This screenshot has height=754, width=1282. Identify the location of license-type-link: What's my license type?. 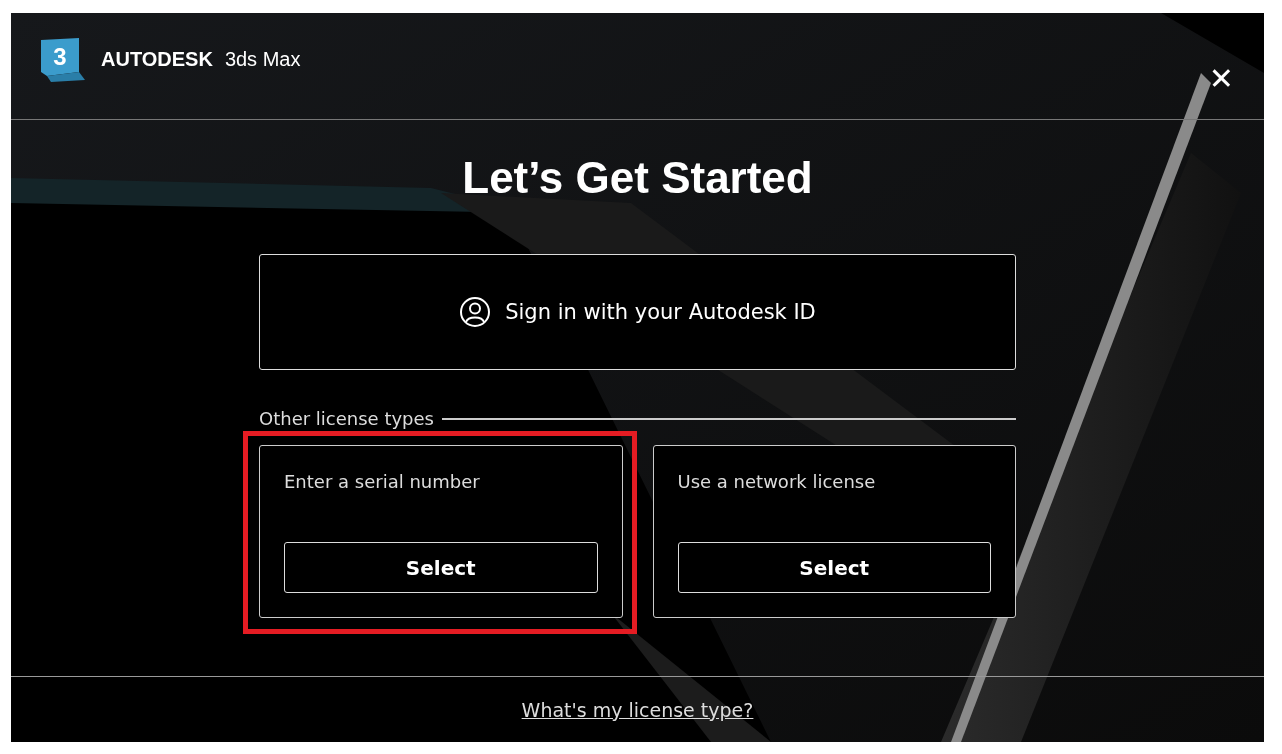
(637, 709).